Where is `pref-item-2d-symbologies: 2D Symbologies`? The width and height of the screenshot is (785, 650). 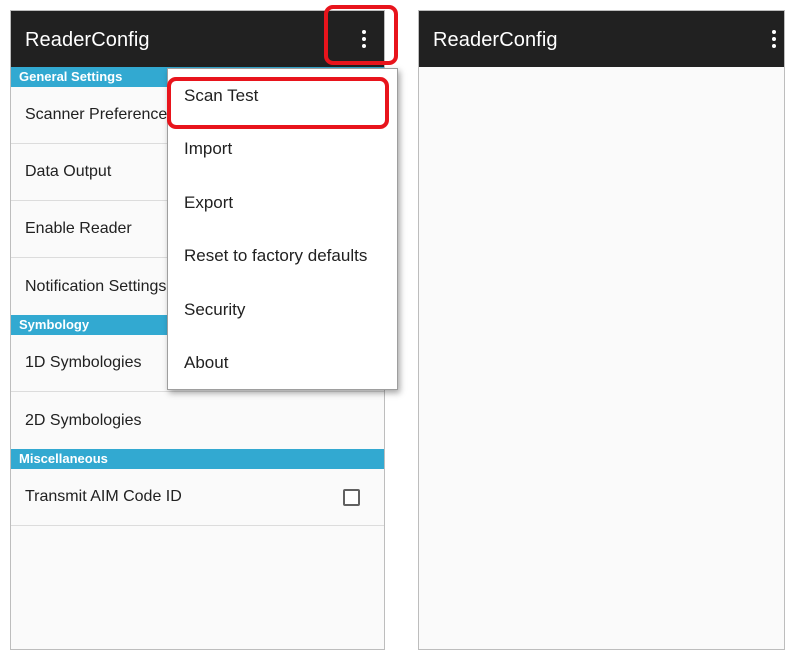 pref-item-2d-symbologies: 2D Symbologies is located at coordinates (197, 420).